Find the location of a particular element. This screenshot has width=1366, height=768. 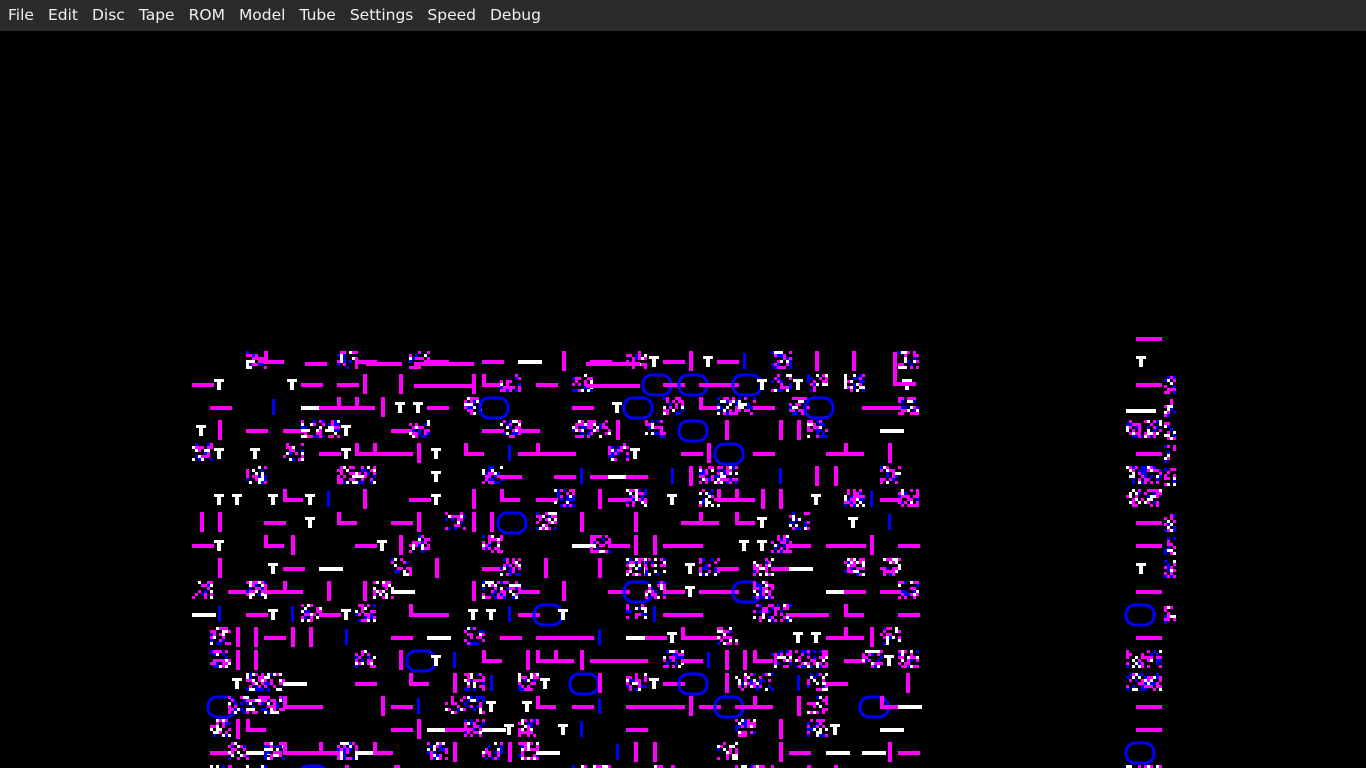

menu-tape: Tape is located at coordinates (157, 15).